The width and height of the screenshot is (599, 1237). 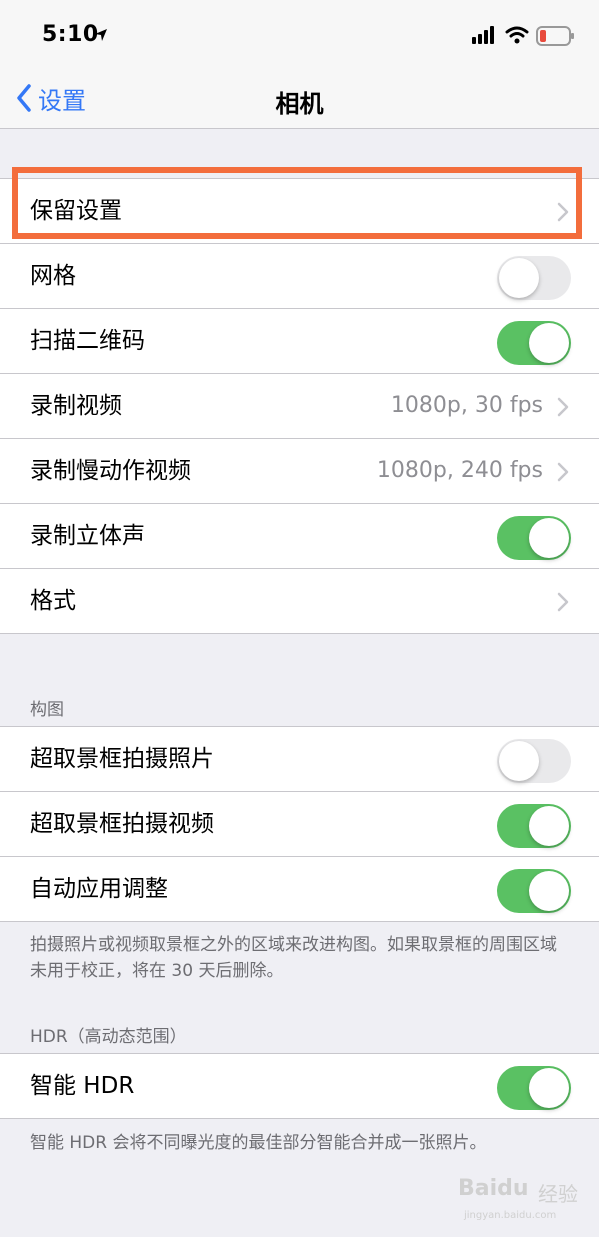 I want to click on watermark-brand: Baidu, so click(x=493, y=1188).